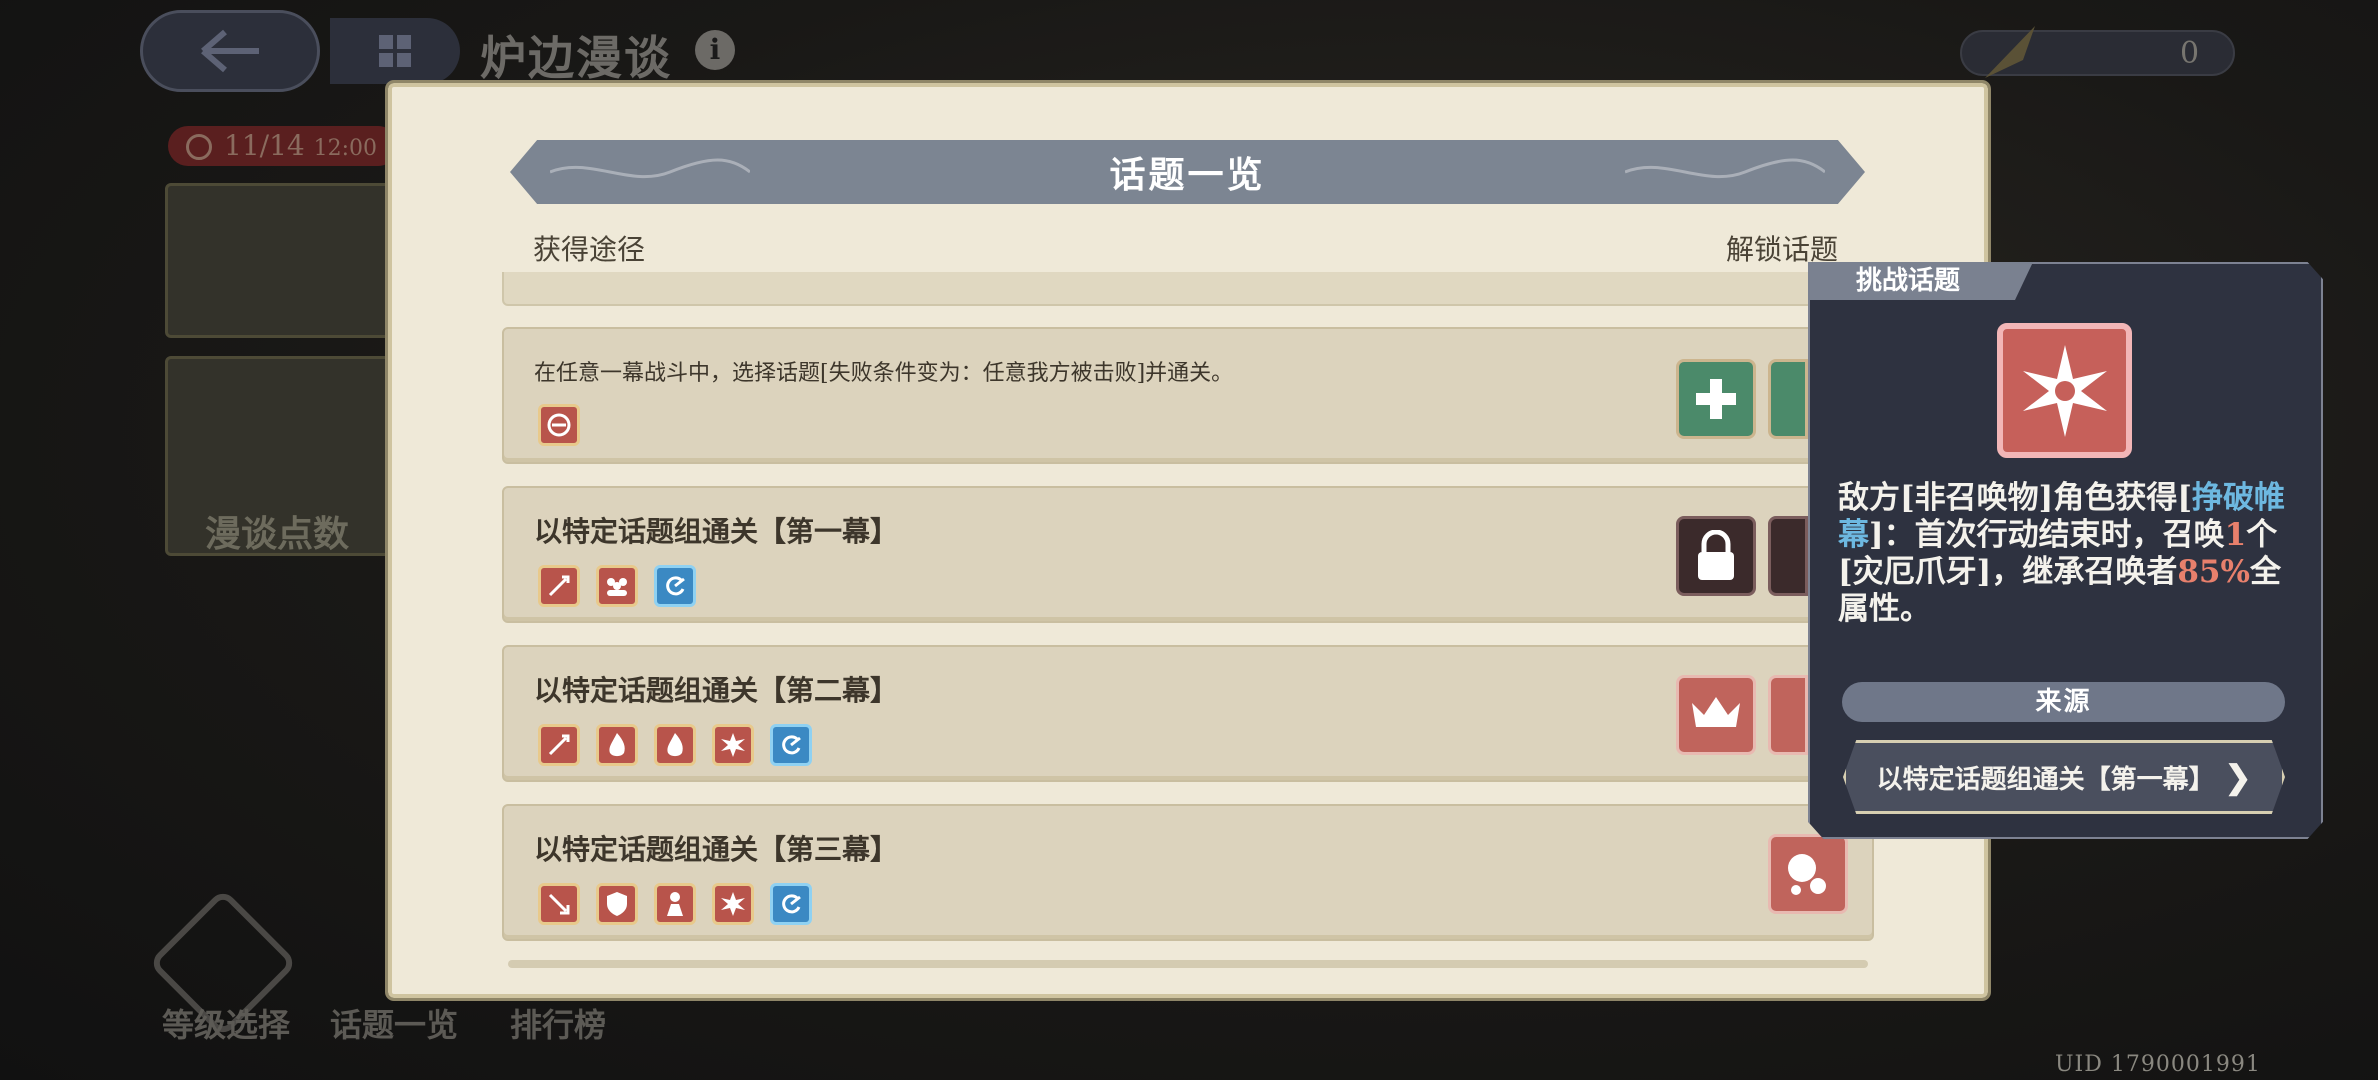  I want to click on uid-text: UID 1790001991, so click(2158, 1064).